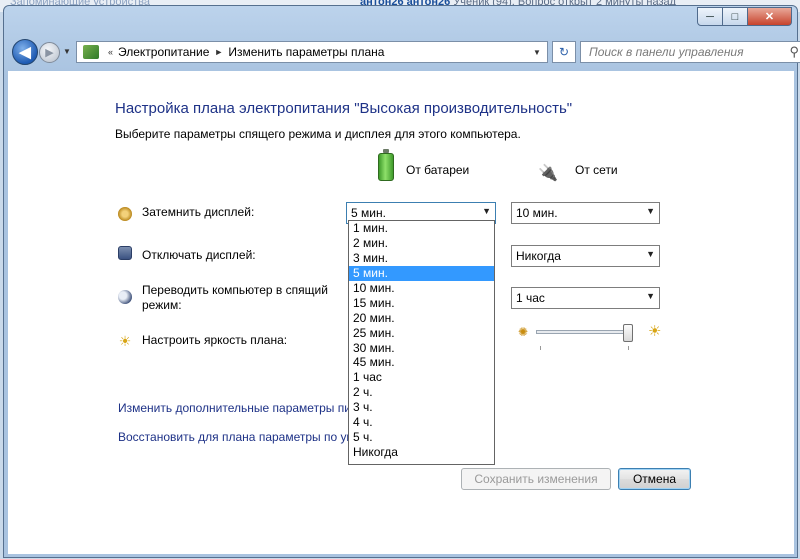 Image resolution: width=800 pixels, height=559 pixels. I want to click on dim-display-ac-value: 10 мин., so click(537, 213).